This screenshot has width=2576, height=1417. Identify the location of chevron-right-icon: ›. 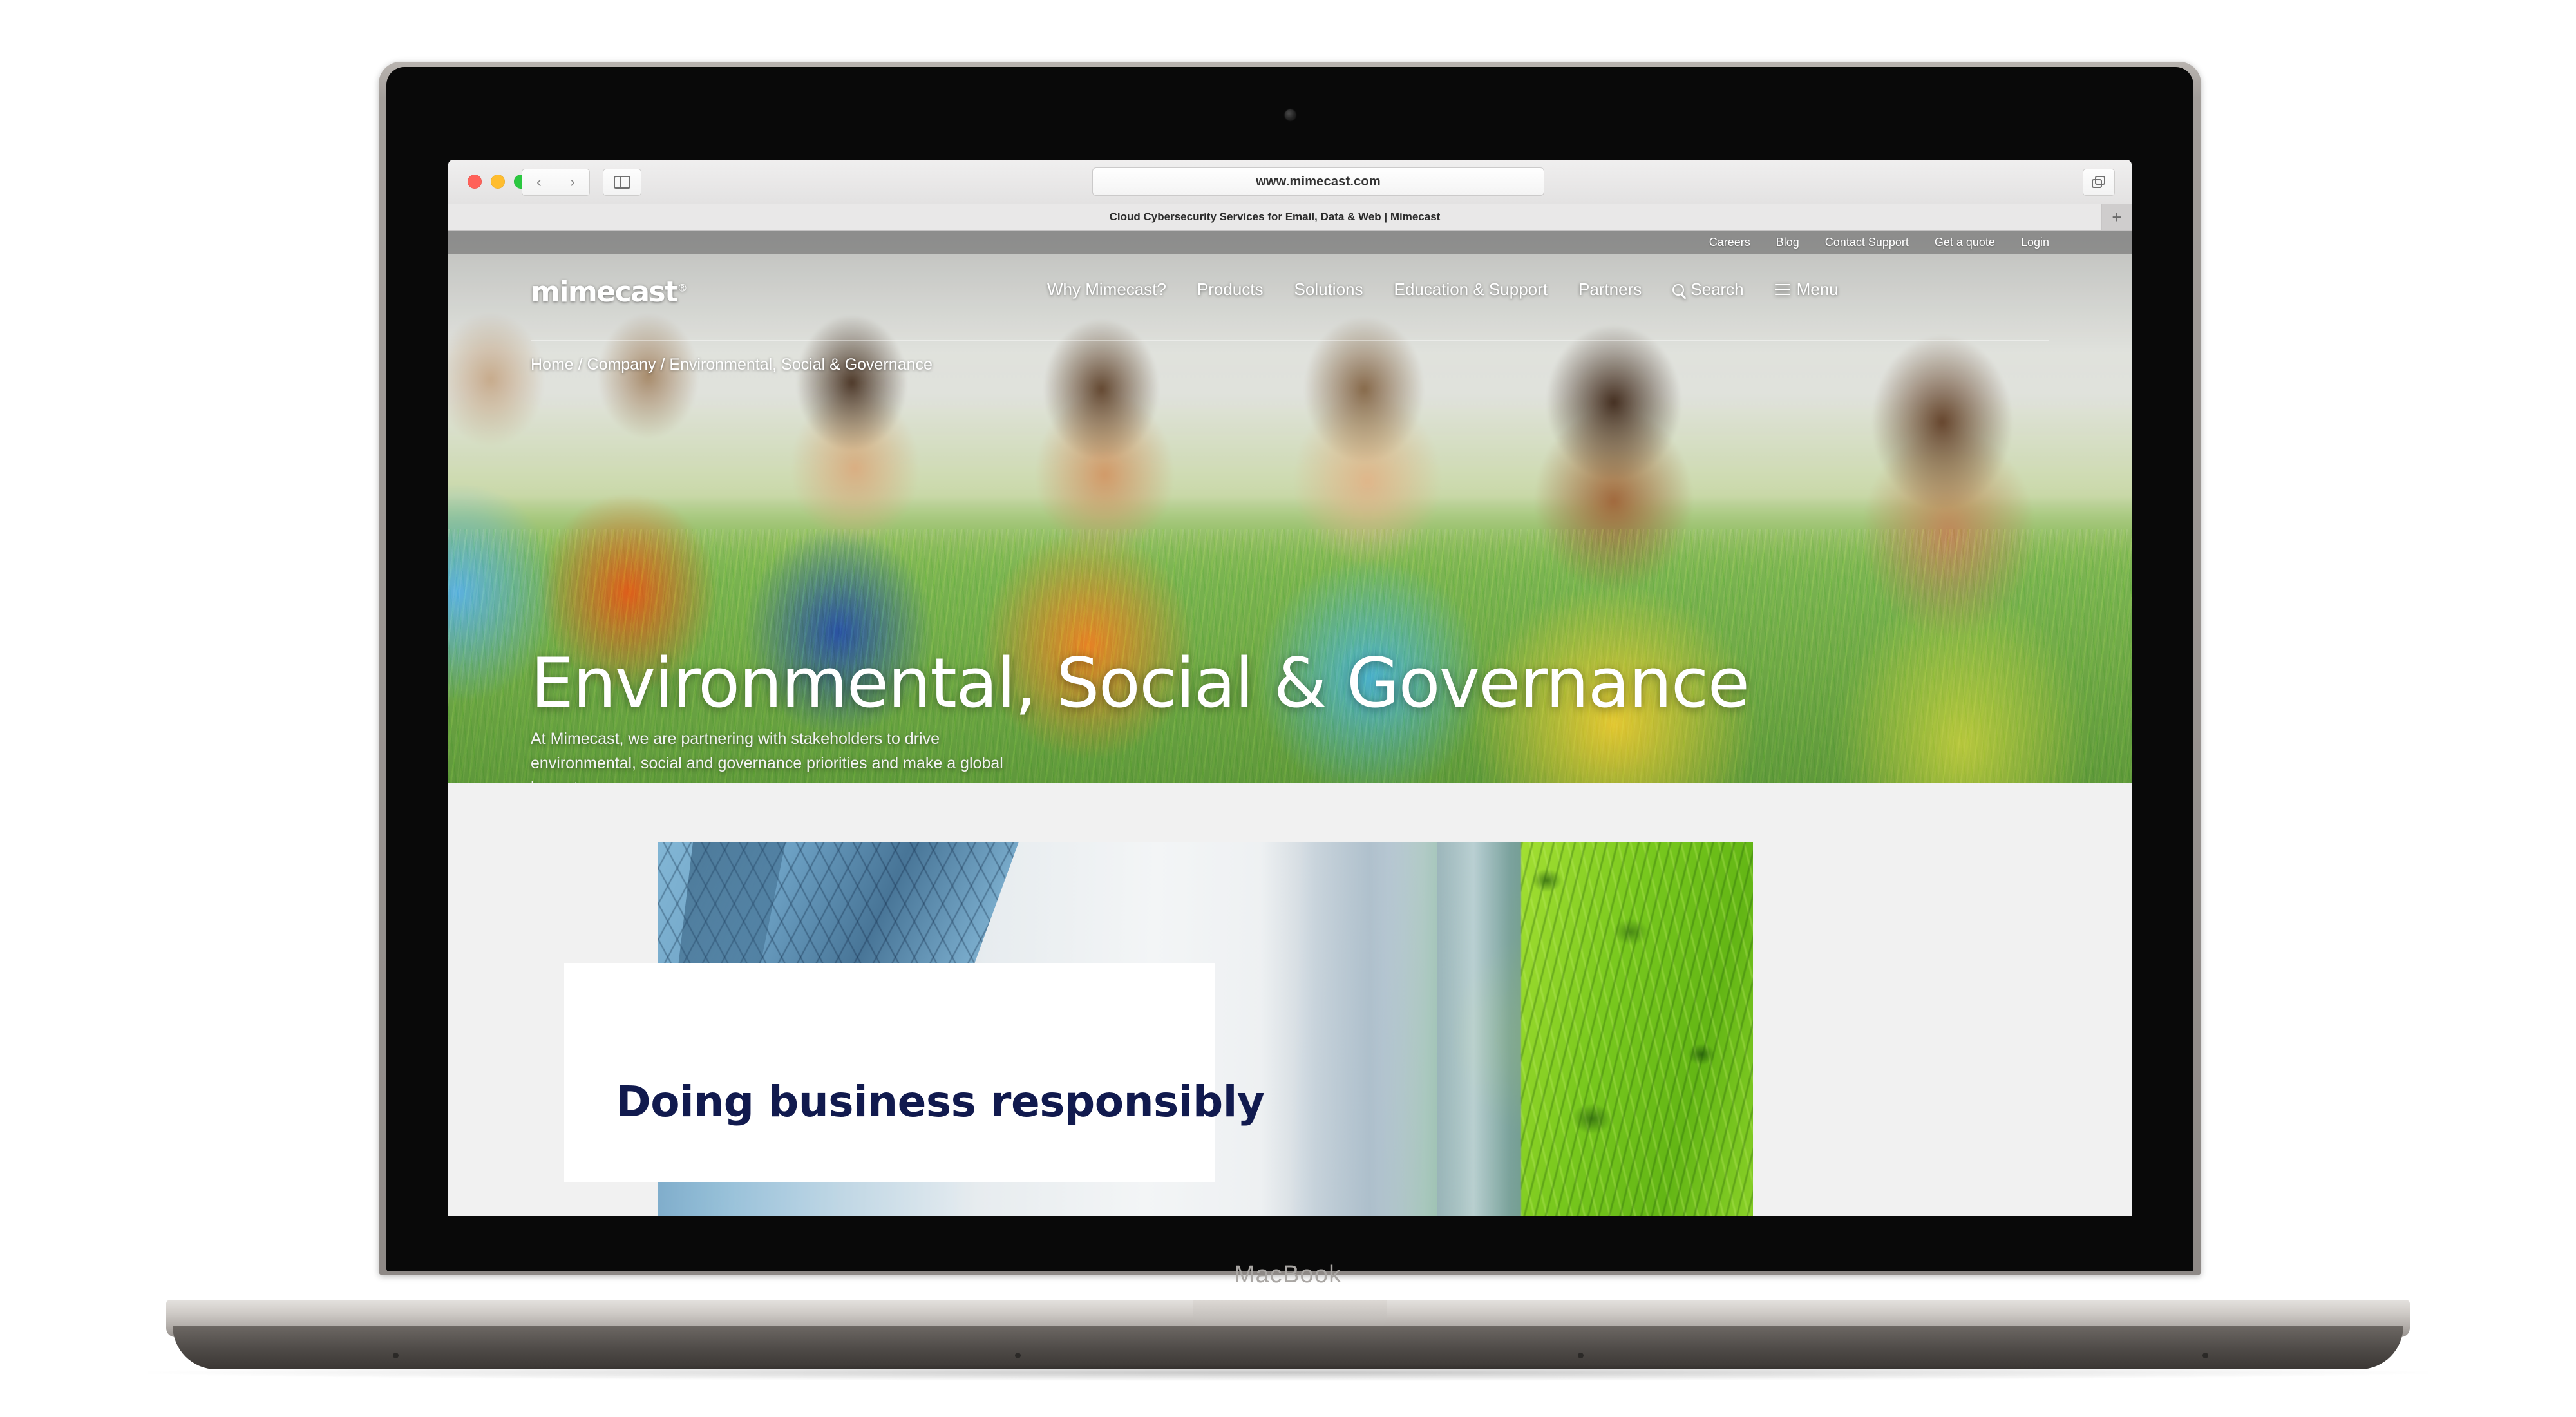
(572, 182).